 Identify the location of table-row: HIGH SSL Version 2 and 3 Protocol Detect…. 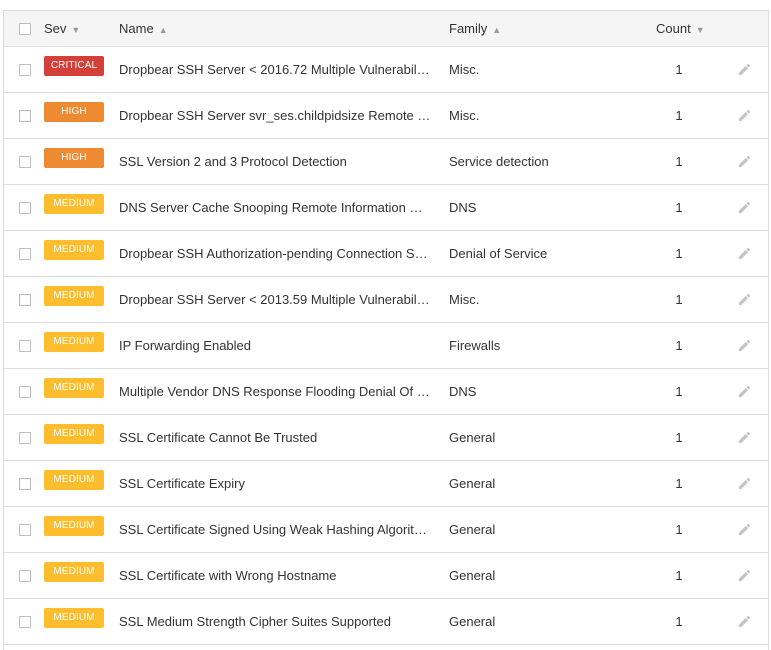
(386, 162).